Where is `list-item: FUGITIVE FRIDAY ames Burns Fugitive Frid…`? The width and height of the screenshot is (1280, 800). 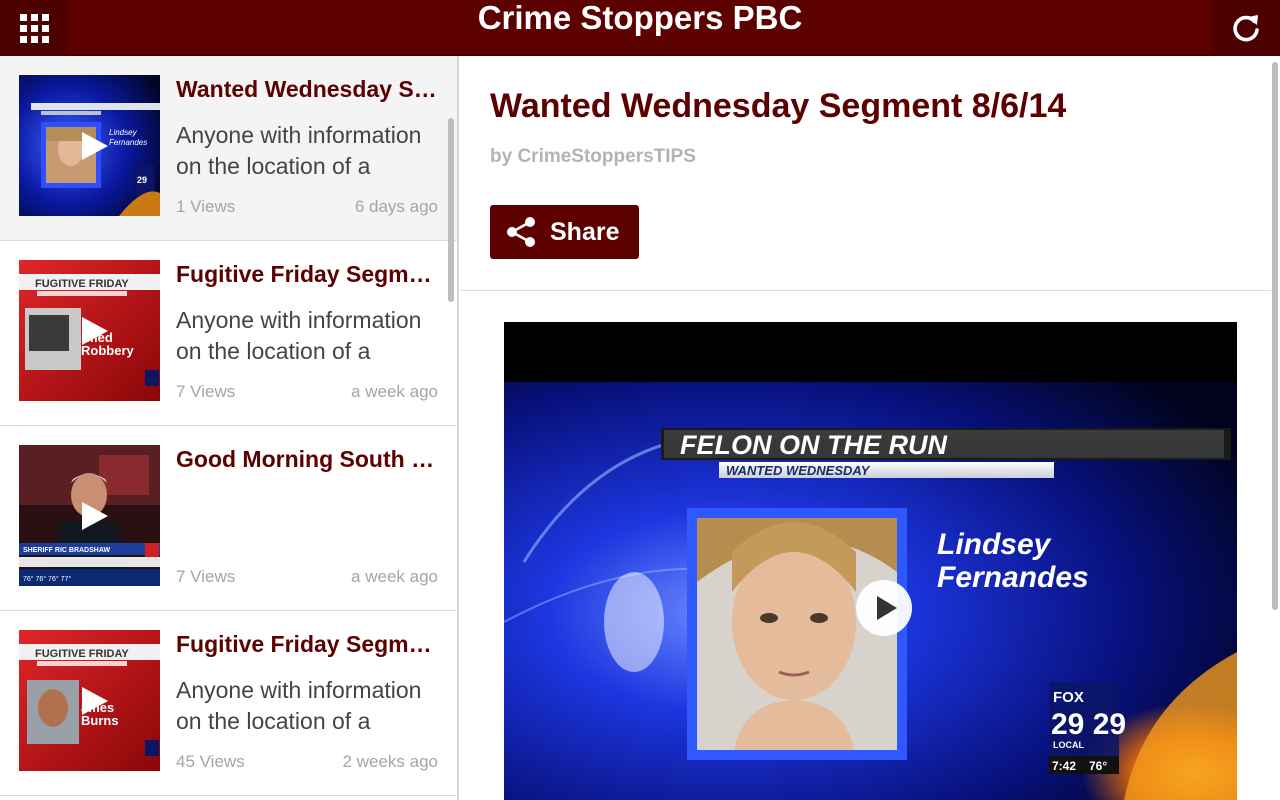
list-item: FUGITIVE FRIDAY ames Burns Fugitive Frid… is located at coordinates (228, 703).